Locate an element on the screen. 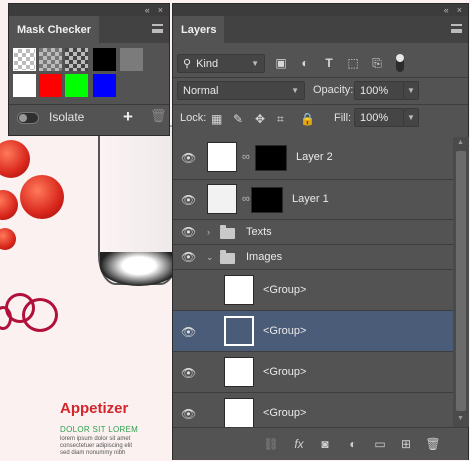 This screenshot has height=461, width=470. opacity-dropdown: ▼ is located at coordinates (411, 90).